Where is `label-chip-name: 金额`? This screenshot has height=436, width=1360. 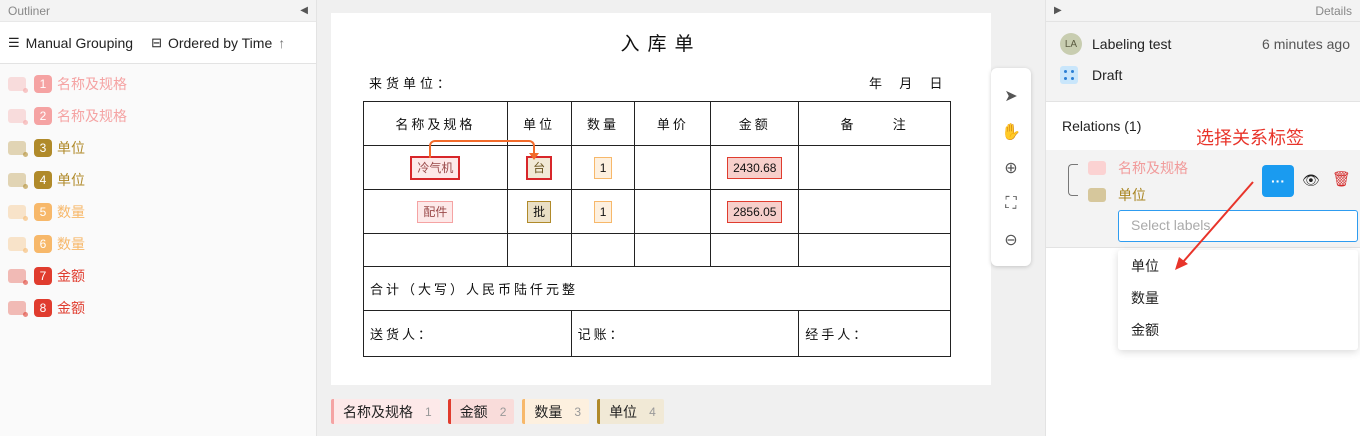
label-chip-name: 金额 is located at coordinates (473, 411).